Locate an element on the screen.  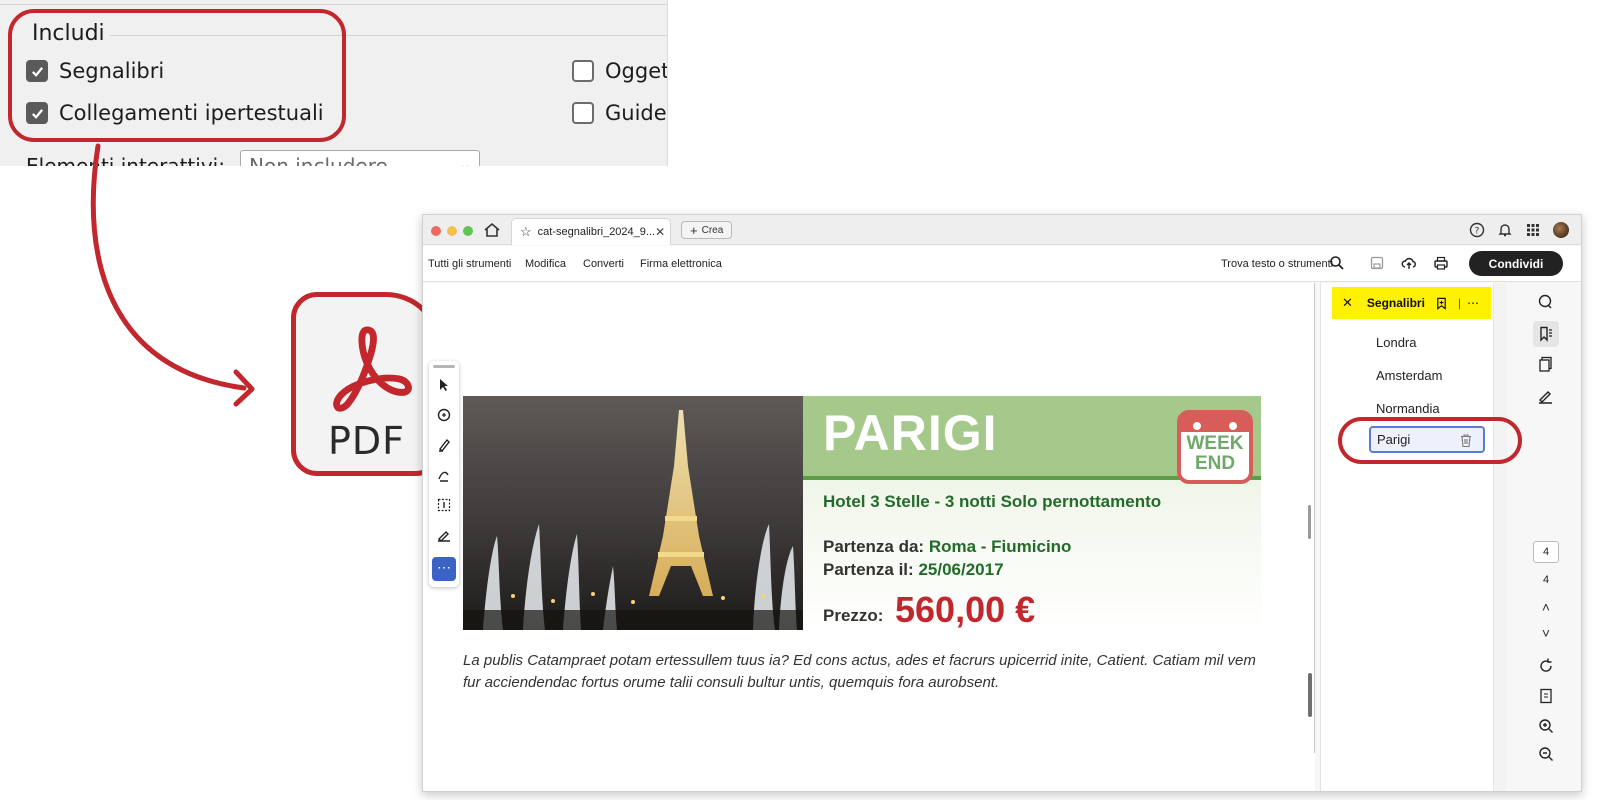
right-tools-rail: 4 4 ˄ ˅ is located at coordinates (1547, 537).